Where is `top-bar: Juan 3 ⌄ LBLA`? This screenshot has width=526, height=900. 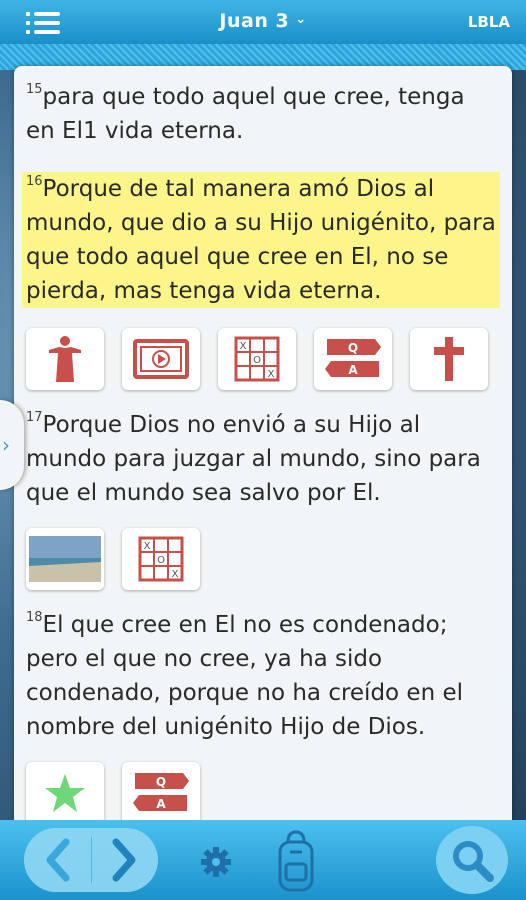 top-bar: Juan 3 ⌄ LBLA is located at coordinates (263, 22).